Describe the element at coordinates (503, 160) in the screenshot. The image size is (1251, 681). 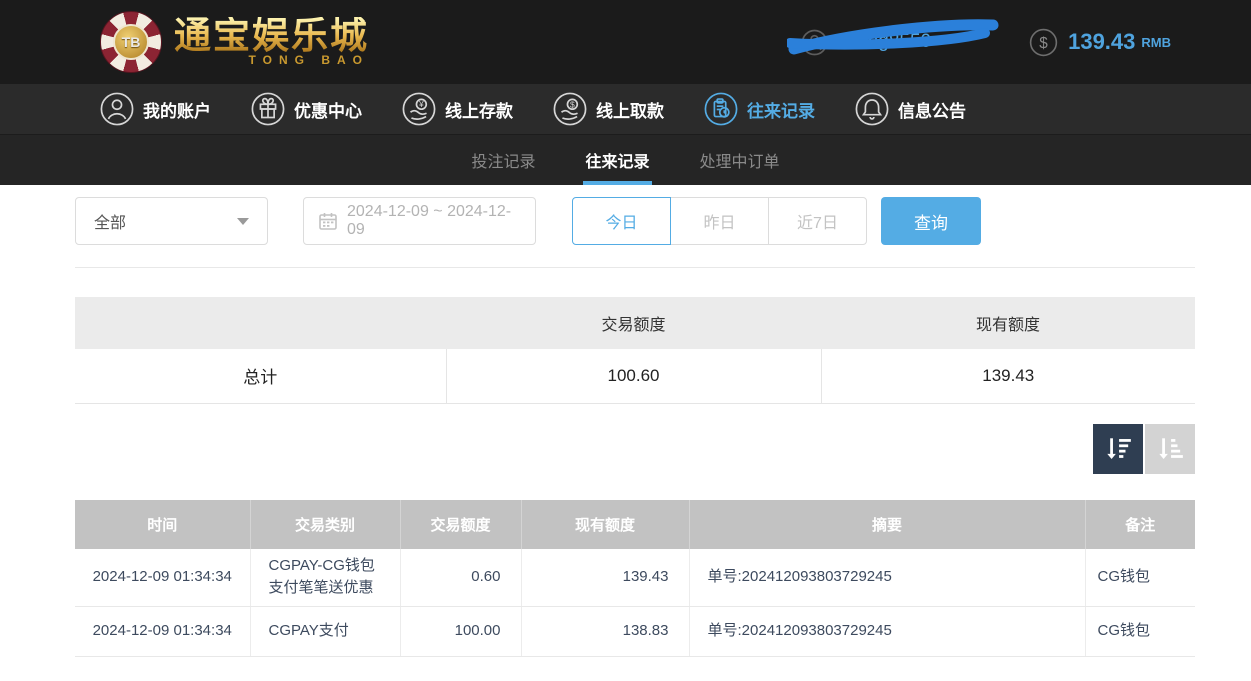
I see `tab-betting-records: 投注记录` at that location.